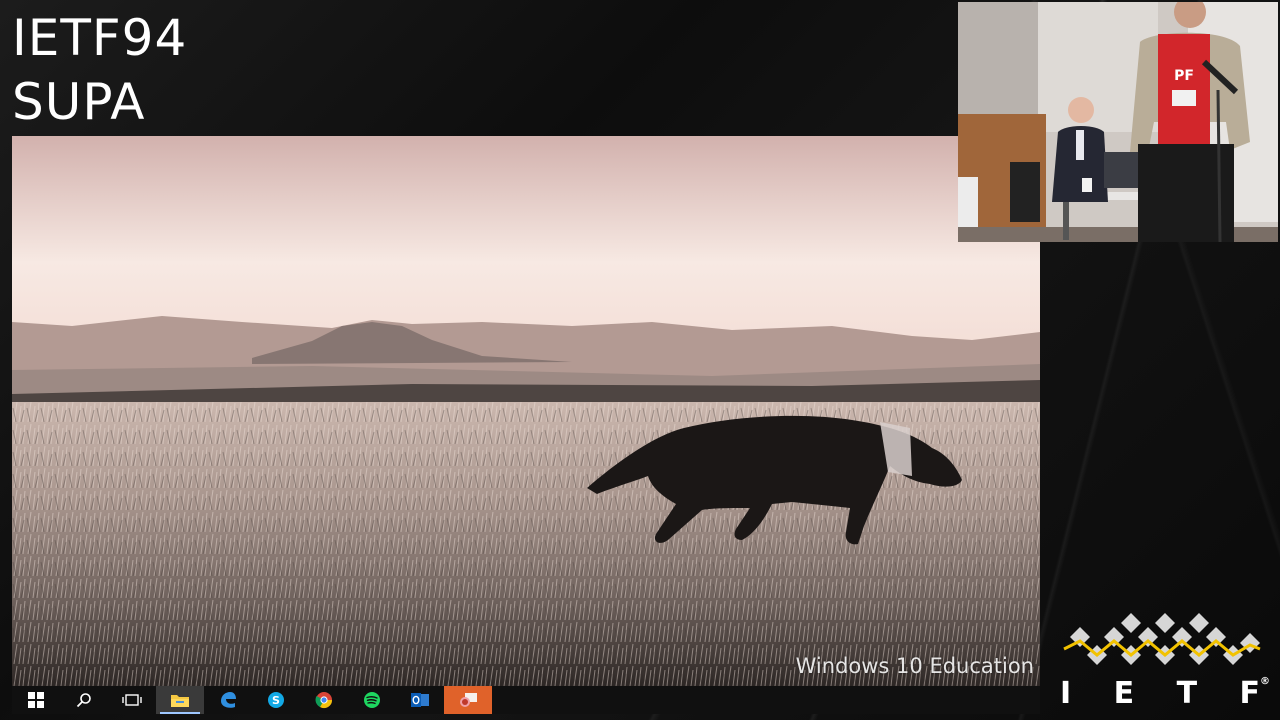 The image size is (1280, 720). Describe the element at coordinates (1165, 693) in the screenshot. I see `ietf-logo-text: I E T F®` at that location.